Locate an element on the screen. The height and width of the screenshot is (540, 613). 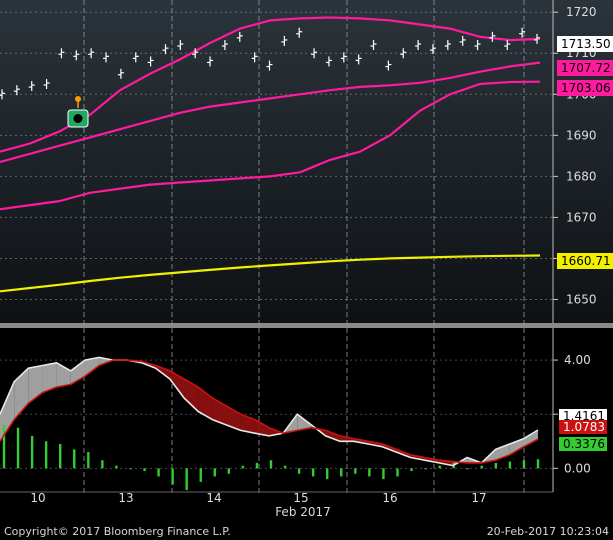
oscillator-last-value-labels: 1.41611.07830.3376 is located at coordinates (583, 430).